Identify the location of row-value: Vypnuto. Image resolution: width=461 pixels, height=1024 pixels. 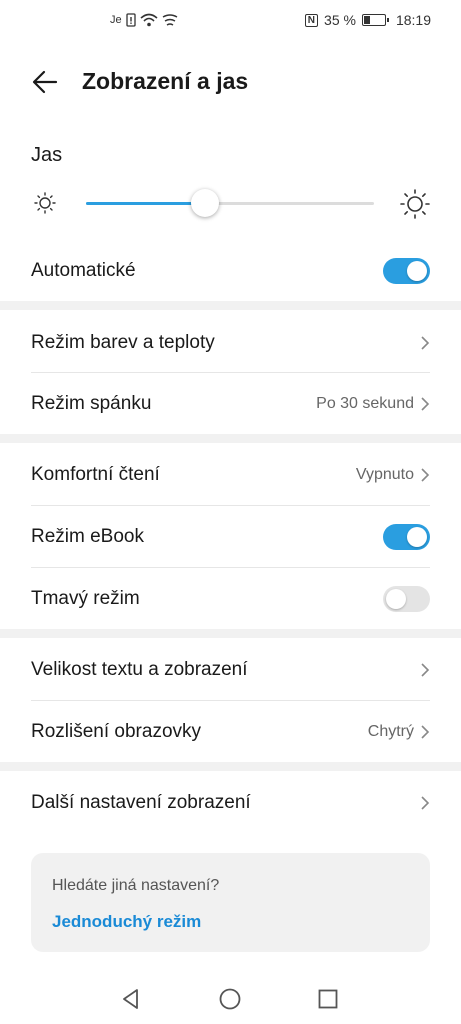
(384, 474).